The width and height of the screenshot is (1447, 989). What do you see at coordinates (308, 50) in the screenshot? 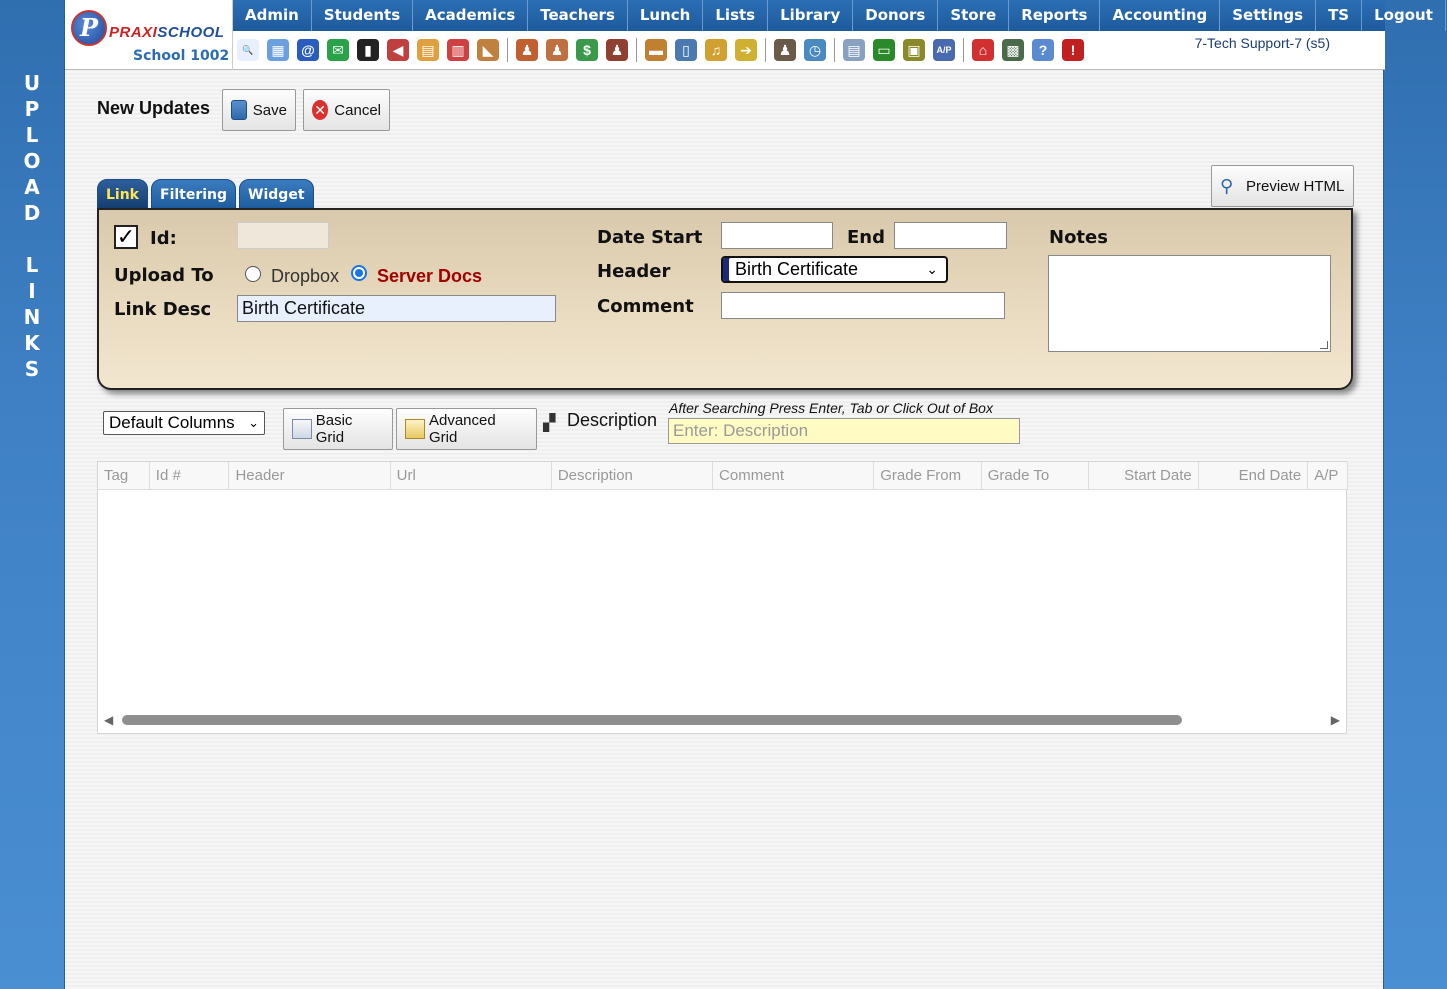
I see `email-icon: @` at bounding box center [308, 50].